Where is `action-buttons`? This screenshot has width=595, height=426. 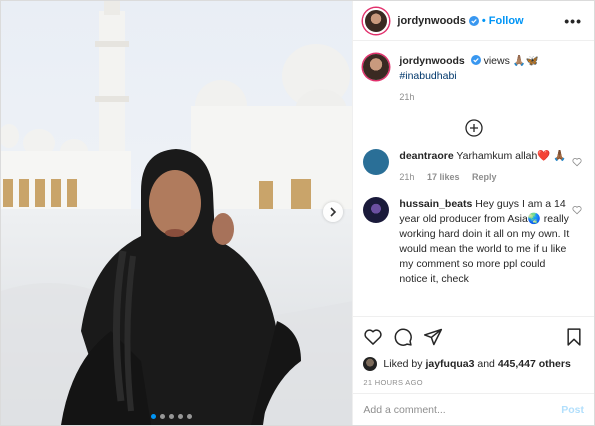 action-buttons is located at coordinates (473, 337).